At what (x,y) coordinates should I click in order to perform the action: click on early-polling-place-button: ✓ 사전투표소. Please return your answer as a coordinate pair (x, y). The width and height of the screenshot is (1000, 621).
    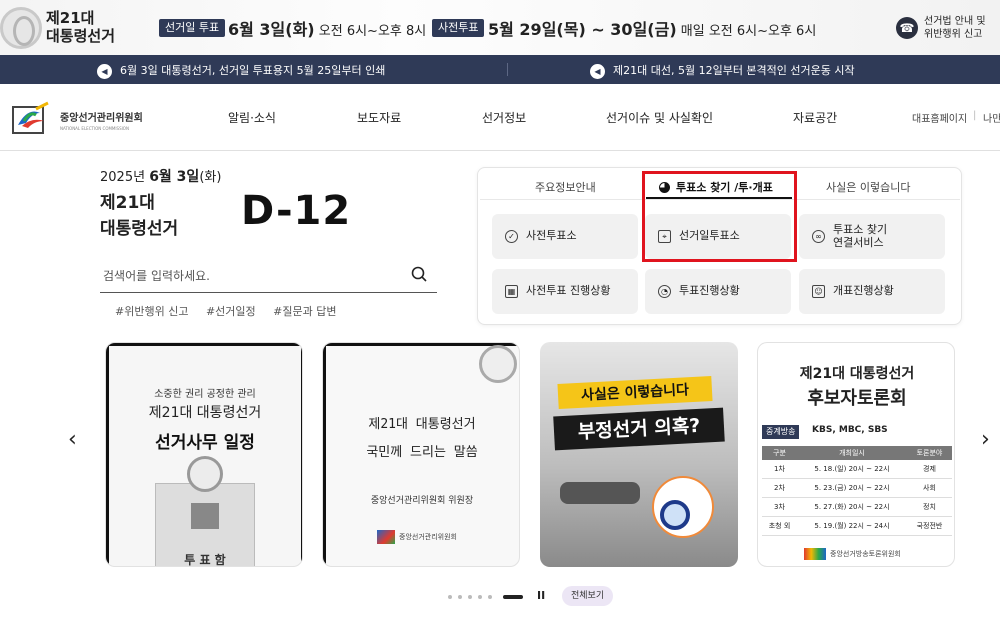
    Looking at the image, I should click on (565, 236).